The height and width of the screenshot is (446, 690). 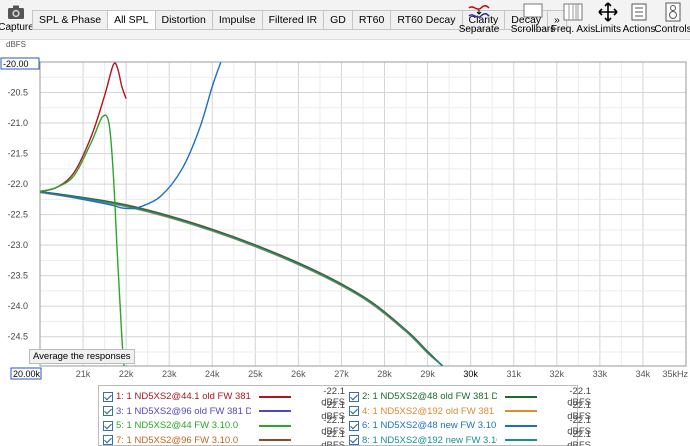 What do you see at coordinates (573, 29) in the screenshot?
I see `freq-axis-label: Freq. Axis` at bounding box center [573, 29].